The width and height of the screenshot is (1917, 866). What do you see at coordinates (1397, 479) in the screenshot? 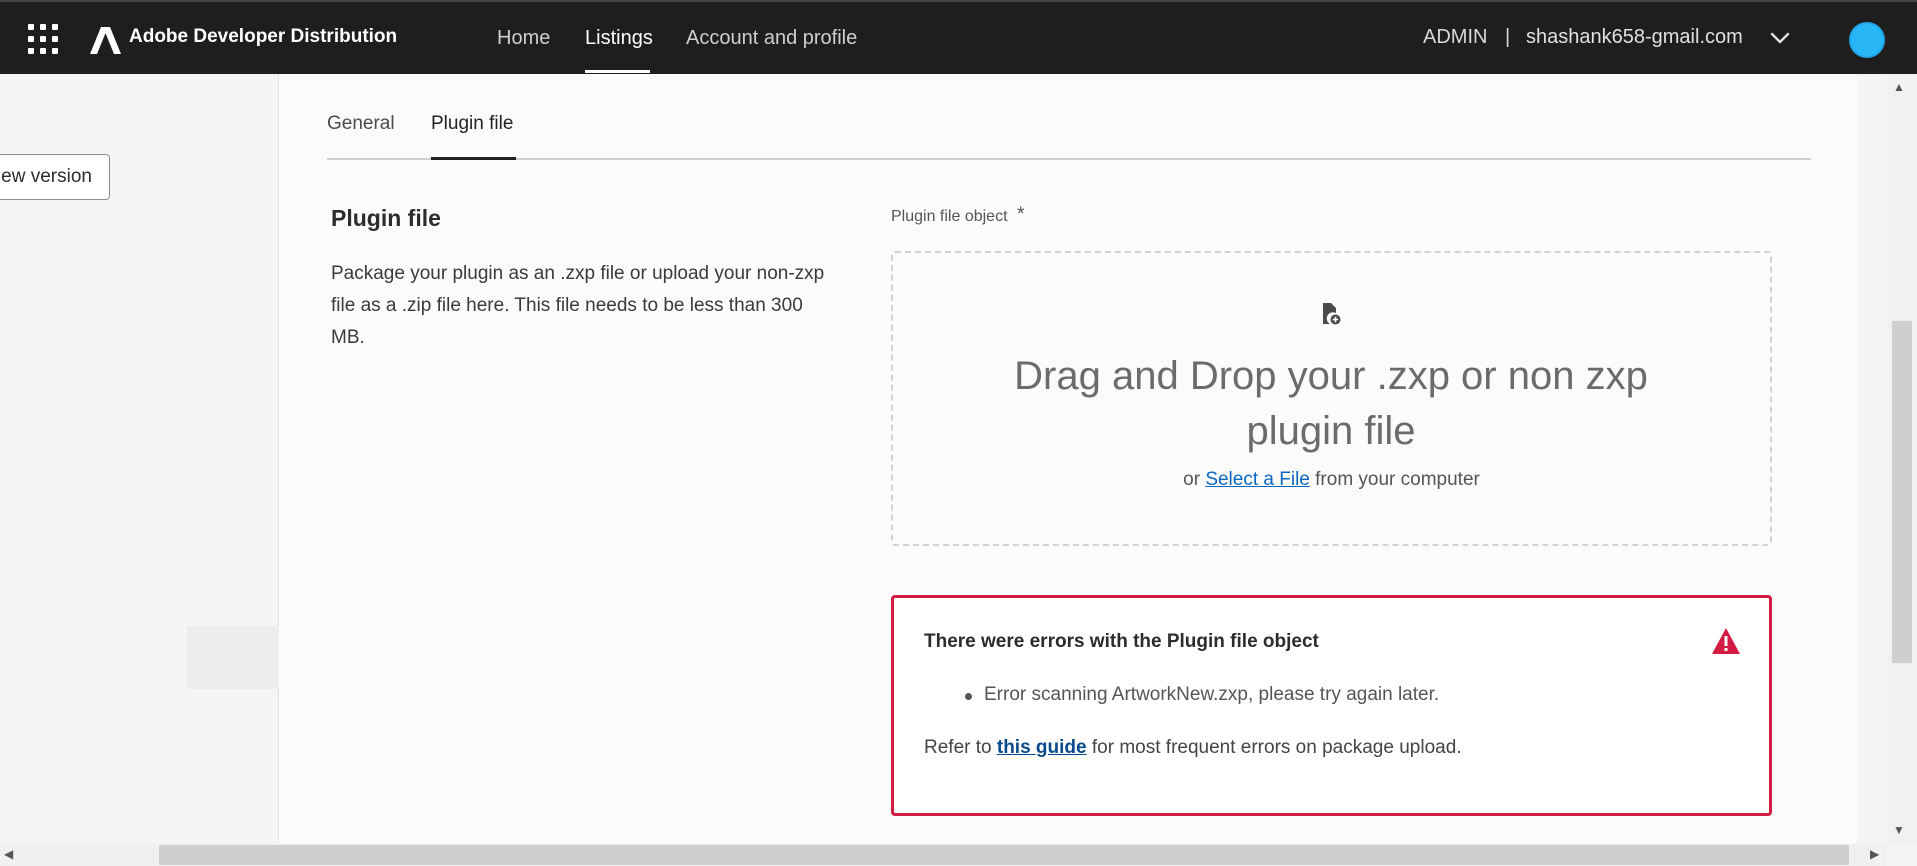
I see `dropzone-suffix: from your computer` at bounding box center [1397, 479].